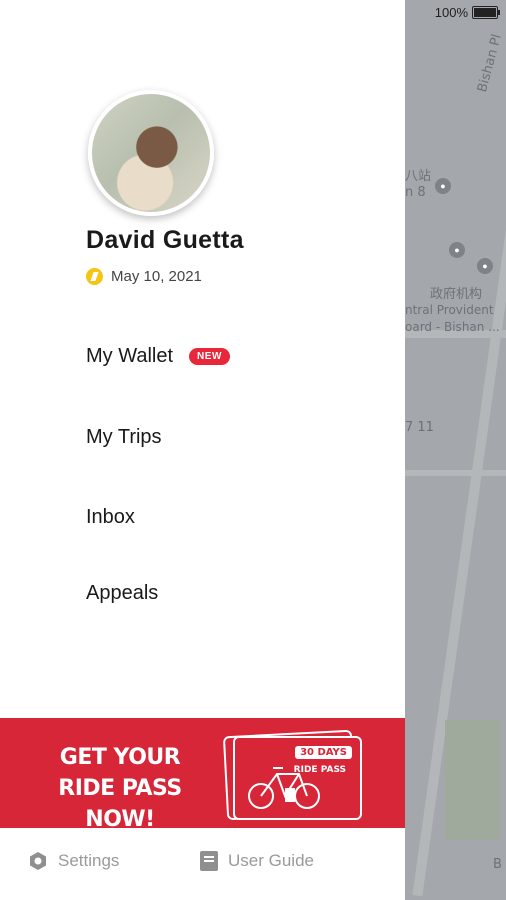  I want to click on map-label: B, so click(497, 864).